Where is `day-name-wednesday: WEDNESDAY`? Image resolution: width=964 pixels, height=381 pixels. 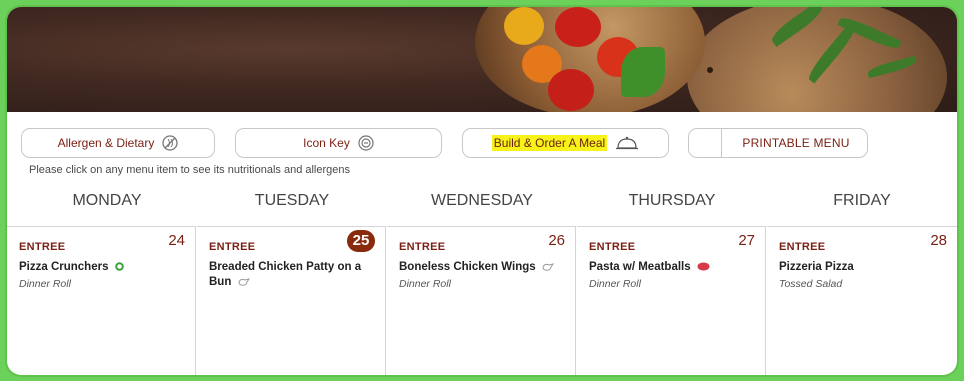
day-name-wednesday: WEDNESDAY is located at coordinates (482, 200).